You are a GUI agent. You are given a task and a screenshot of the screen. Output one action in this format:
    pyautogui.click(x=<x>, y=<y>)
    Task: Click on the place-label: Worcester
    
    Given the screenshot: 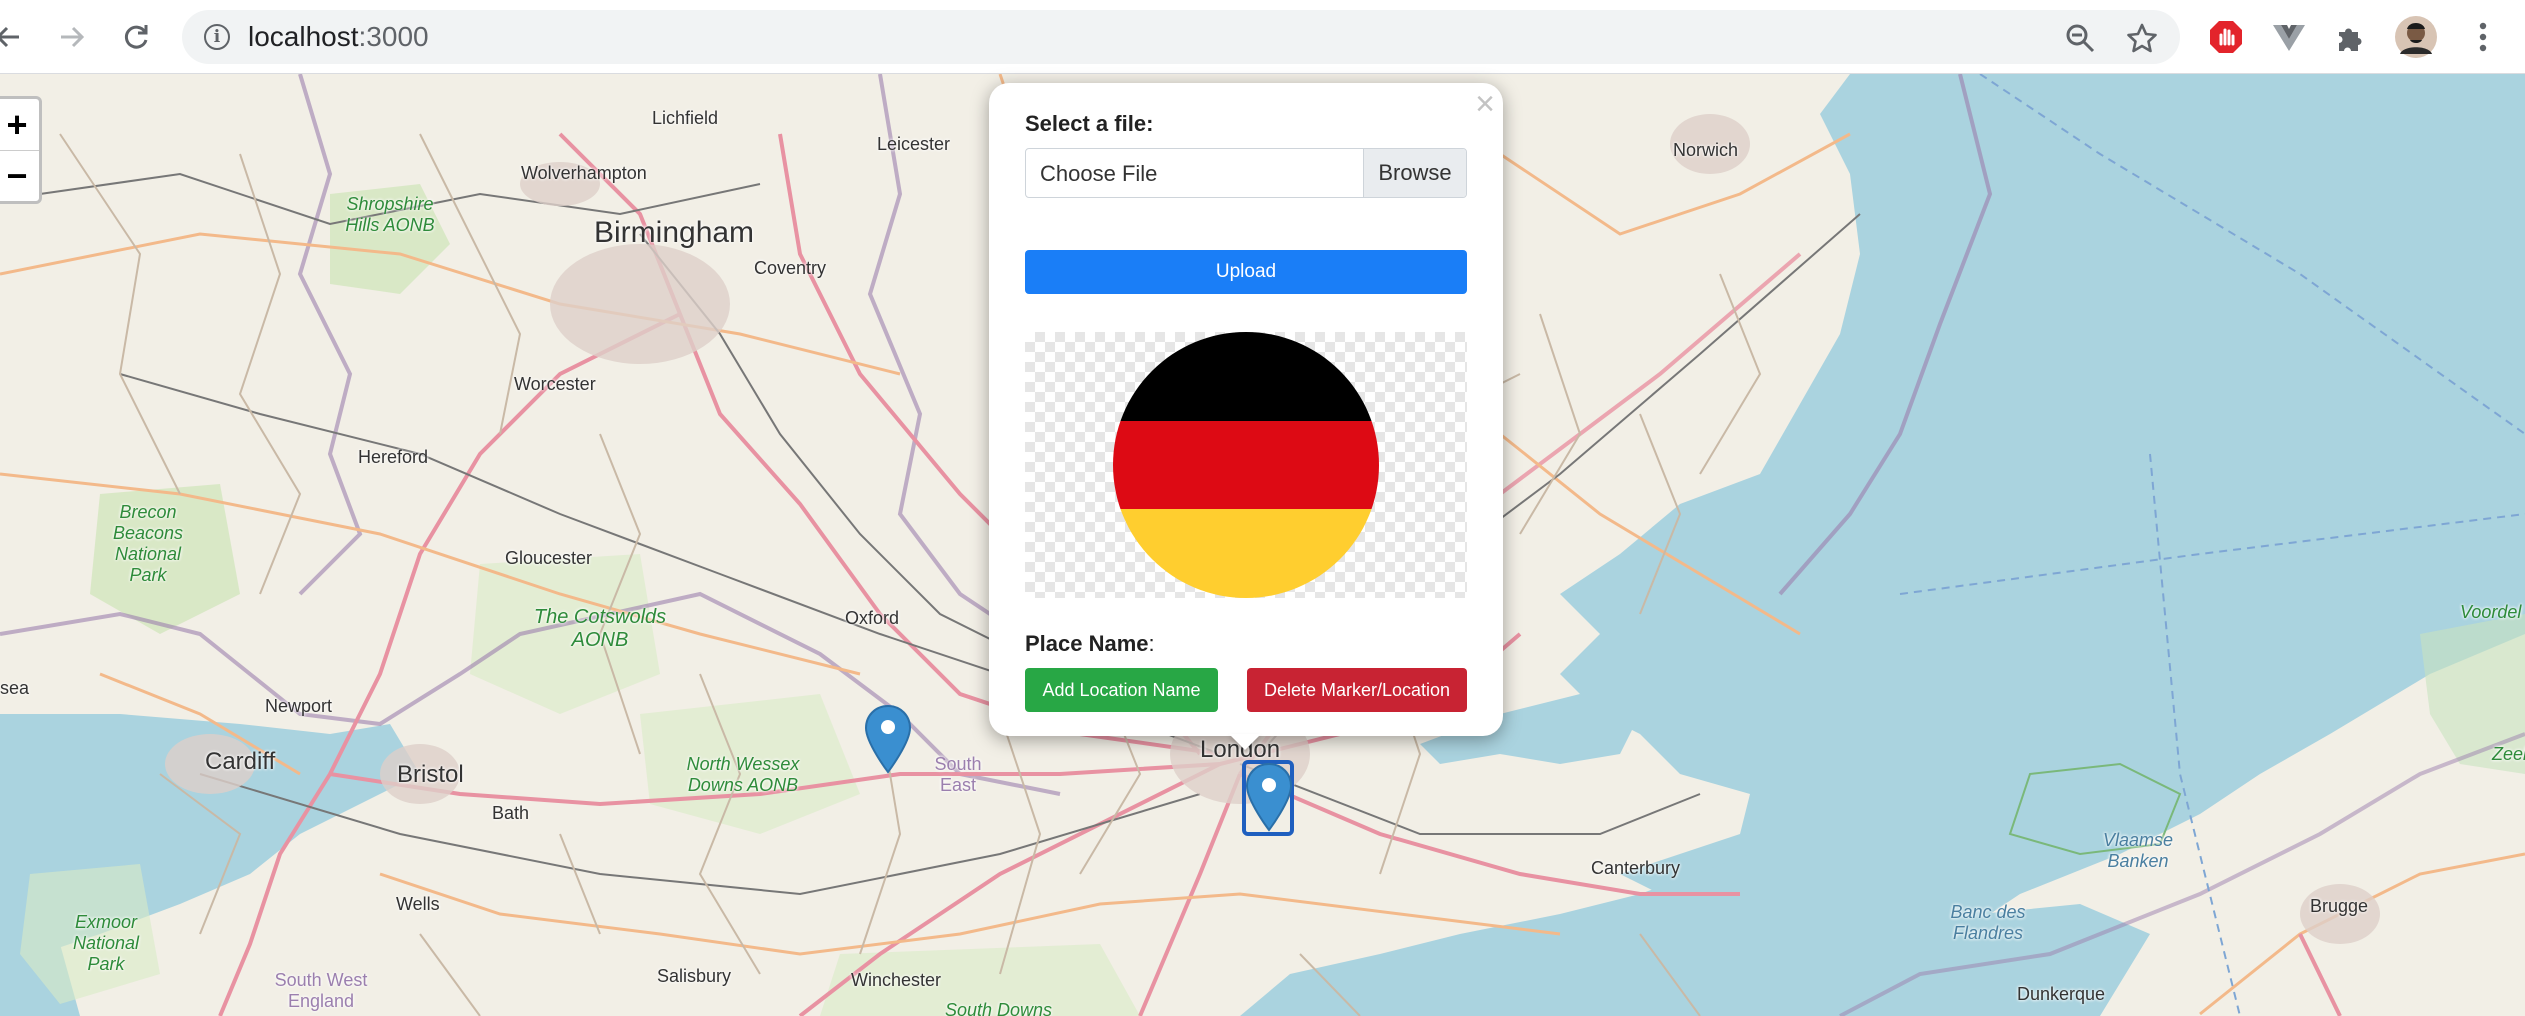 What is the action you would take?
    pyautogui.click(x=555, y=384)
    